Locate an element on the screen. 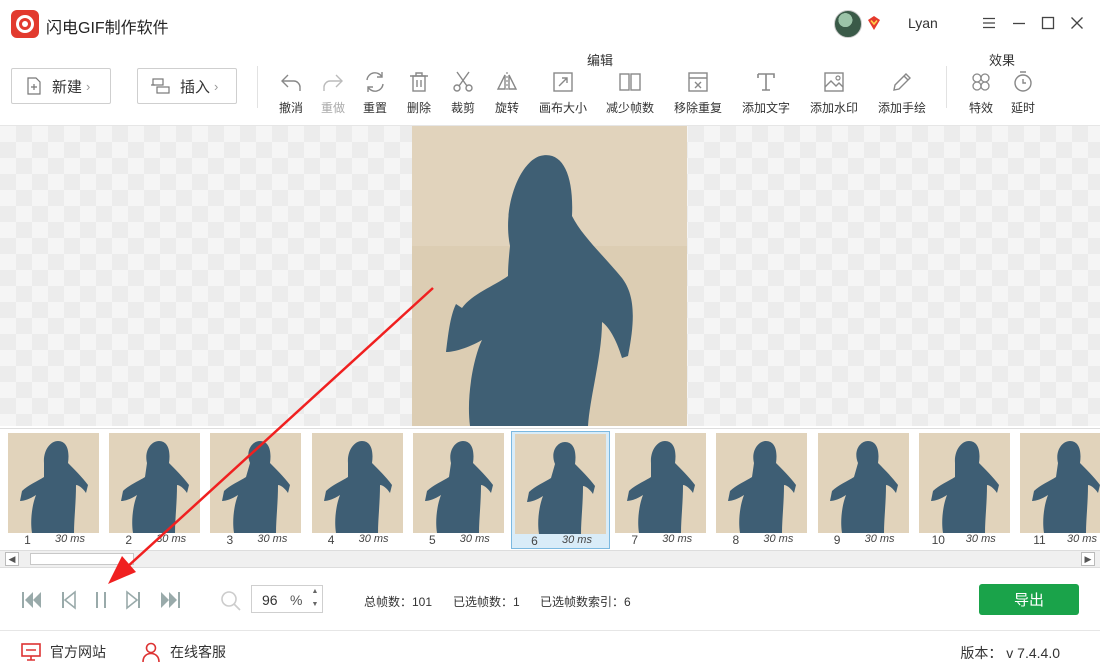 This screenshot has width=1100, height=670. new-button-label: 新建 is located at coordinates (67, 87).